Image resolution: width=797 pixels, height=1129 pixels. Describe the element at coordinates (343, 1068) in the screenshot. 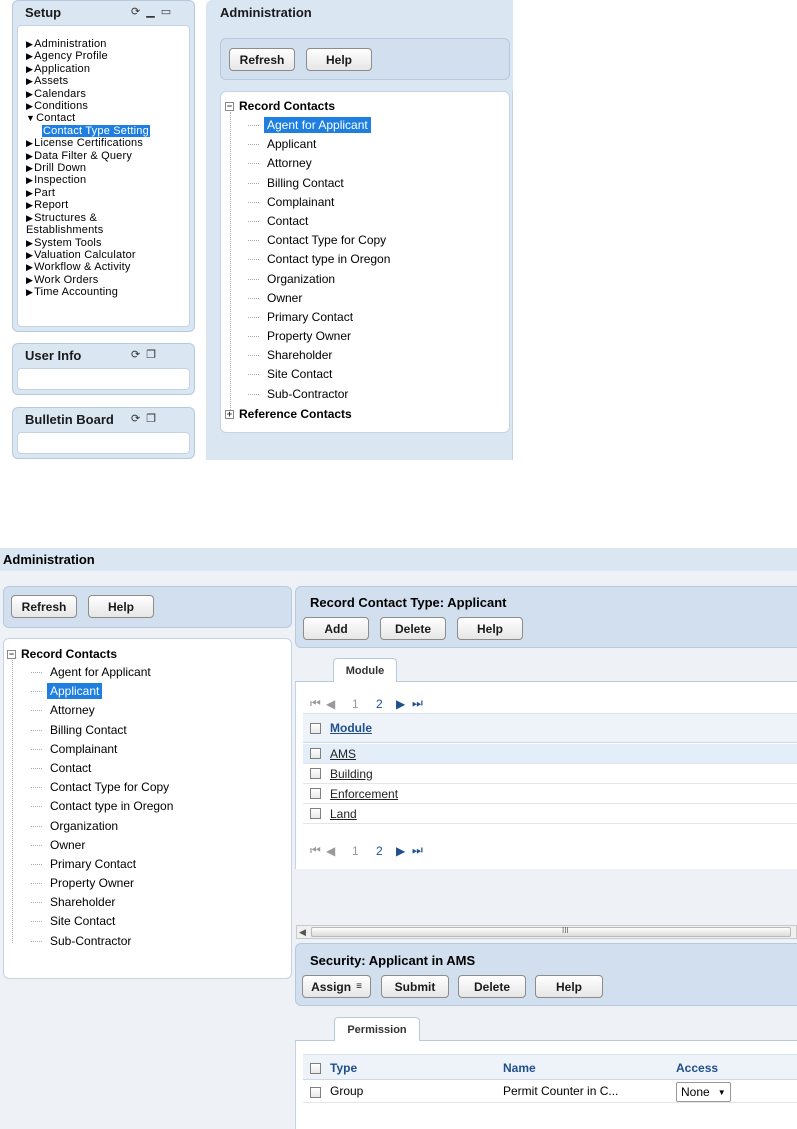

I see `type-column-header: Type` at that location.